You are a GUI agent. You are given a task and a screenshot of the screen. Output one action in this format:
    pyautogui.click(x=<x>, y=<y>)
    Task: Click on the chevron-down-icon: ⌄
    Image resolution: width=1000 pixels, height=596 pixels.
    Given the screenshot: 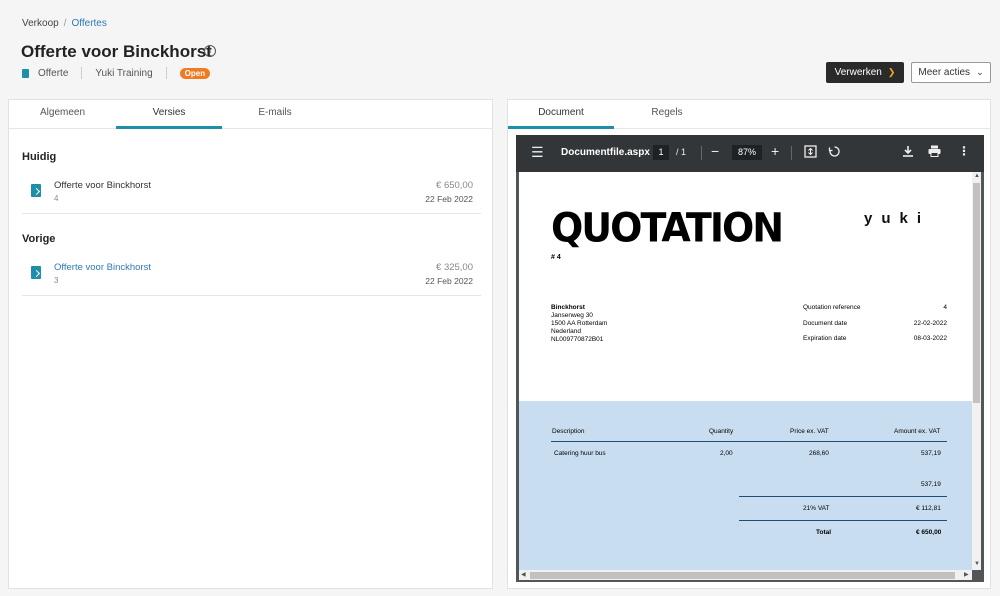 What is the action you would take?
    pyautogui.click(x=980, y=72)
    